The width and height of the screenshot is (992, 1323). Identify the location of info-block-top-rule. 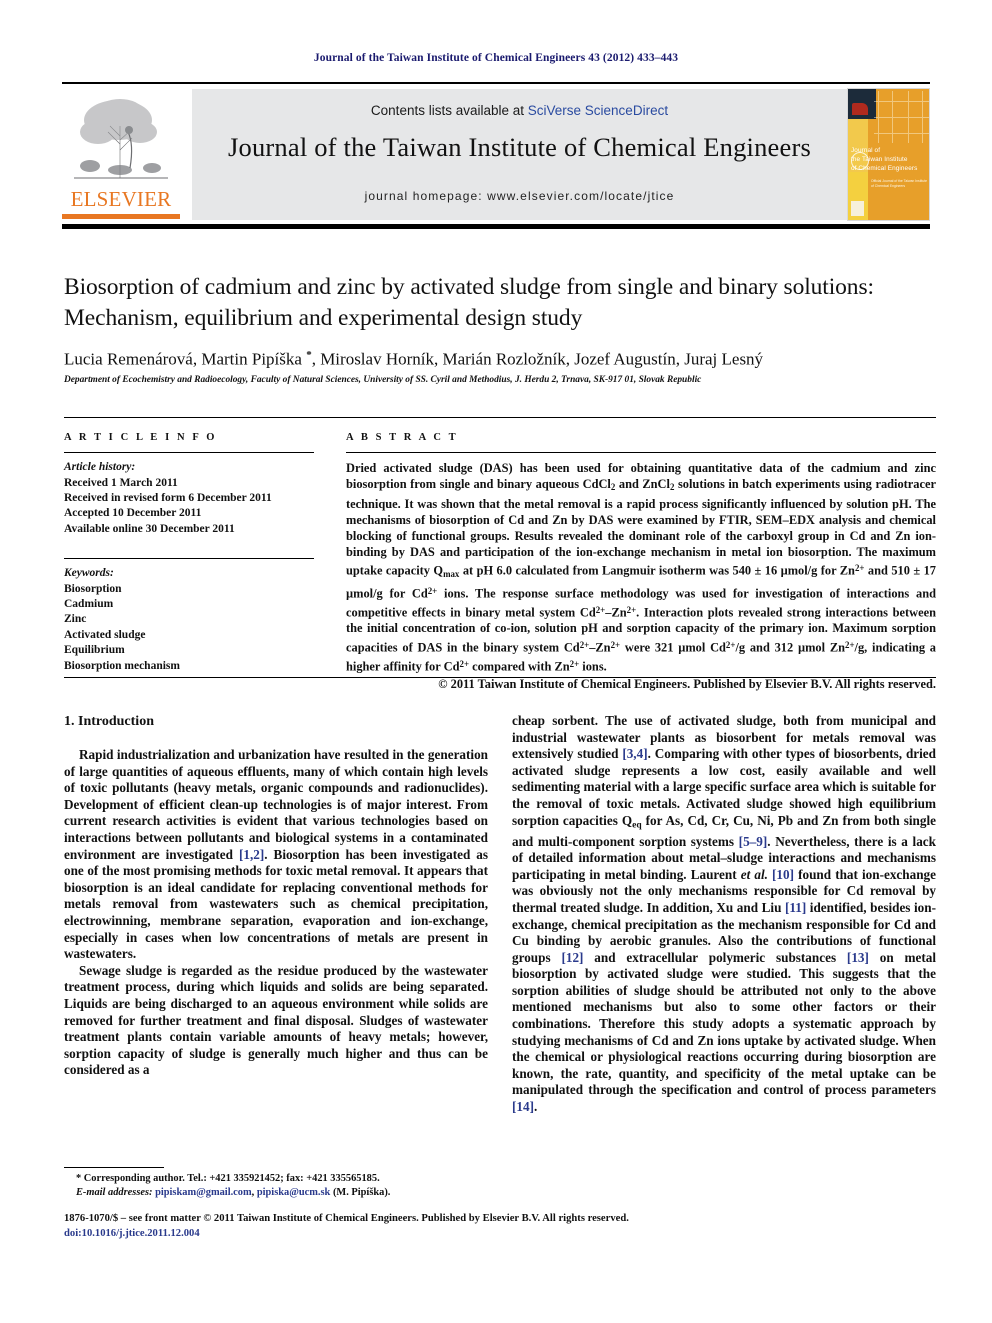
(500, 417).